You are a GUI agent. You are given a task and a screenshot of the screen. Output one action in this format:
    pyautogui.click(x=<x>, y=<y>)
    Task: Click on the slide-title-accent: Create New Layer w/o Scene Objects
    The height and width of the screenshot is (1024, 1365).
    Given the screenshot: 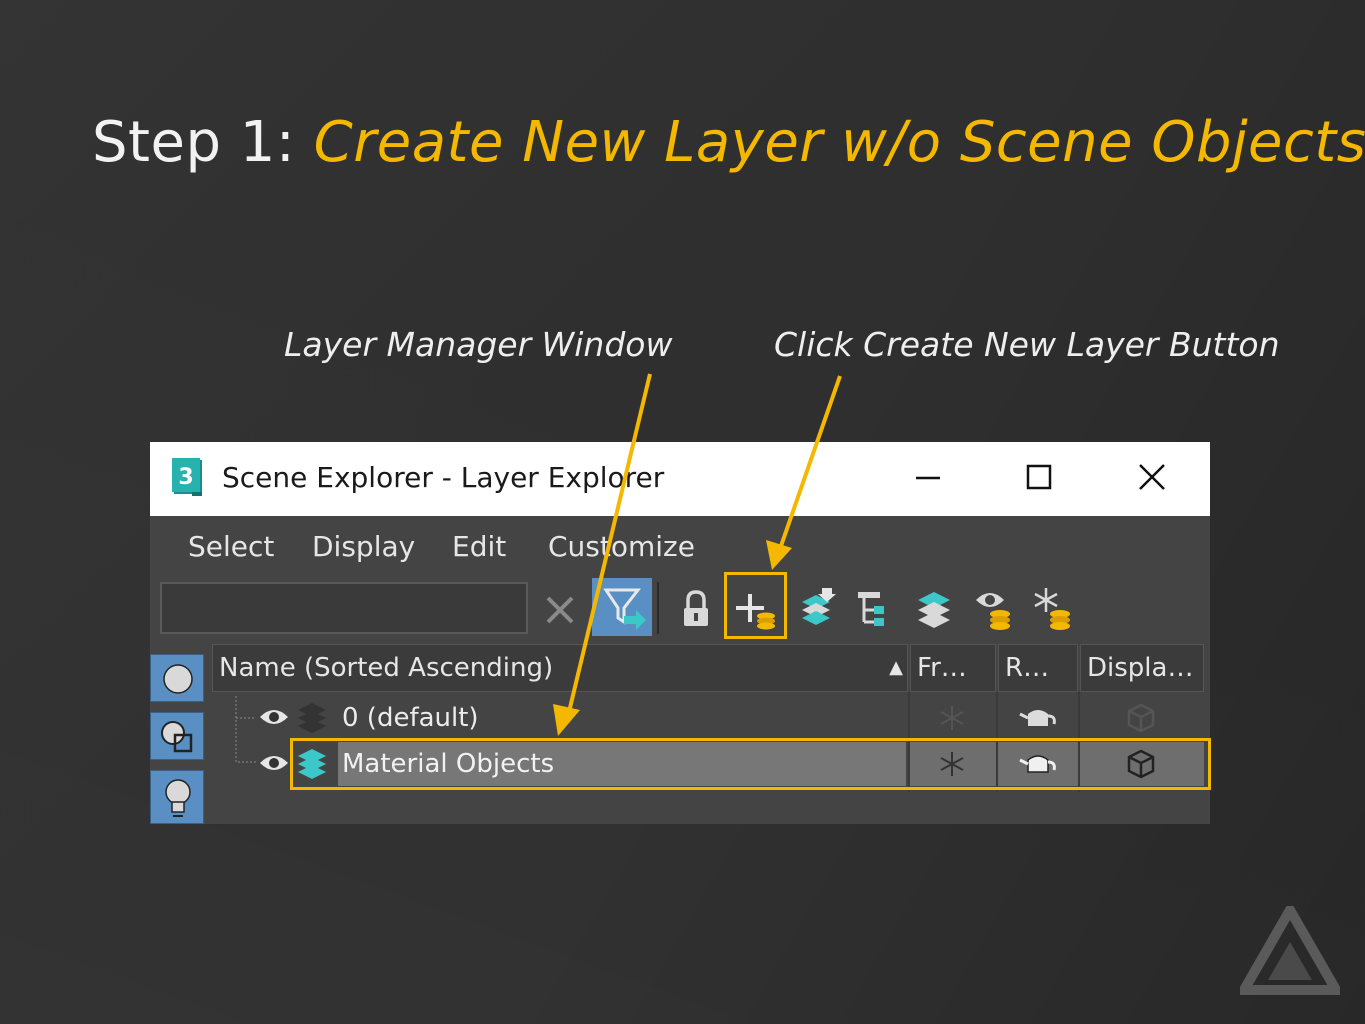 What is the action you would take?
    pyautogui.click(x=839, y=142)
    